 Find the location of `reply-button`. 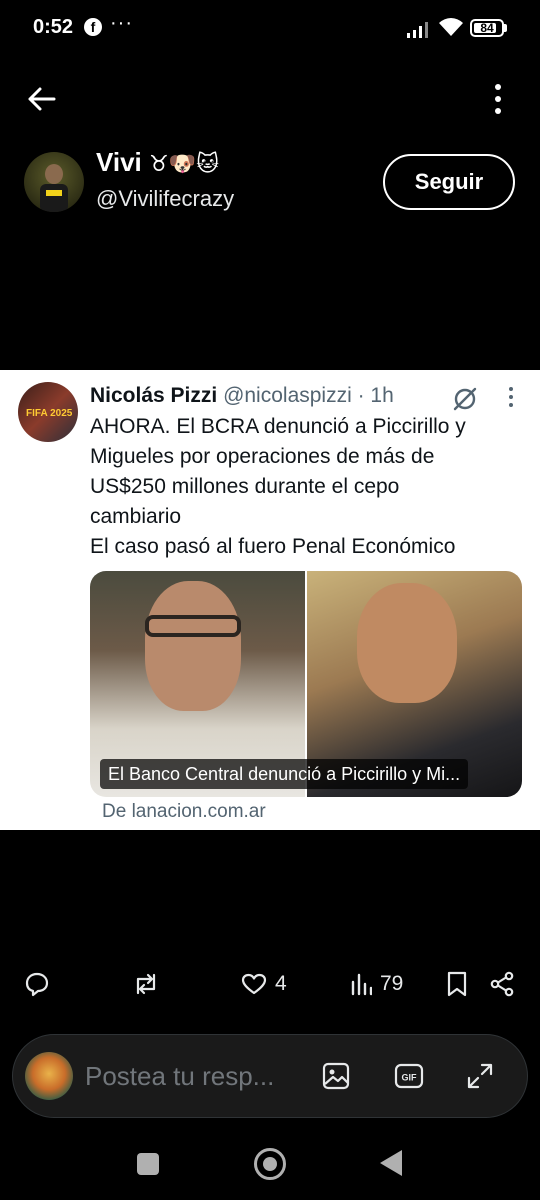

reply-button is located at coordinates (41, 984).